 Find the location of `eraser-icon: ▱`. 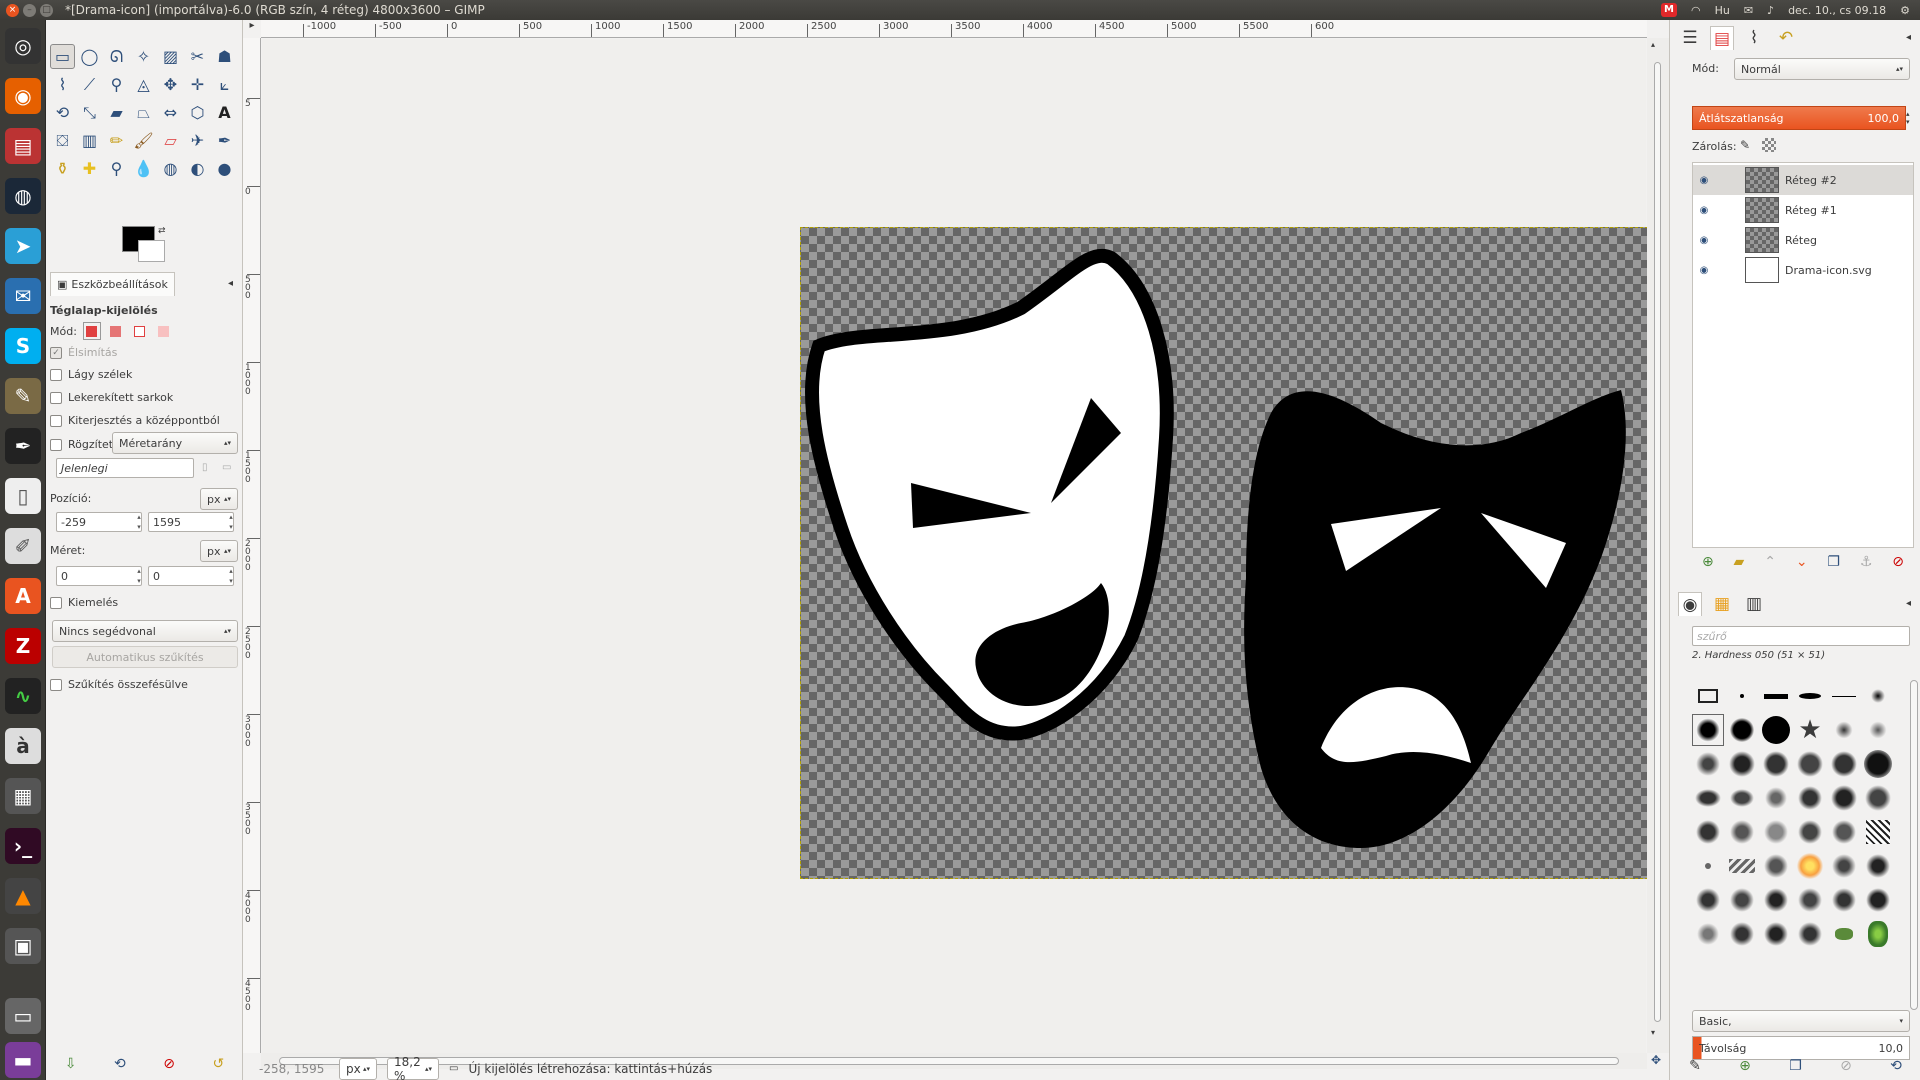

eraser-icon: ▱ is located at coordinates (170, 140).